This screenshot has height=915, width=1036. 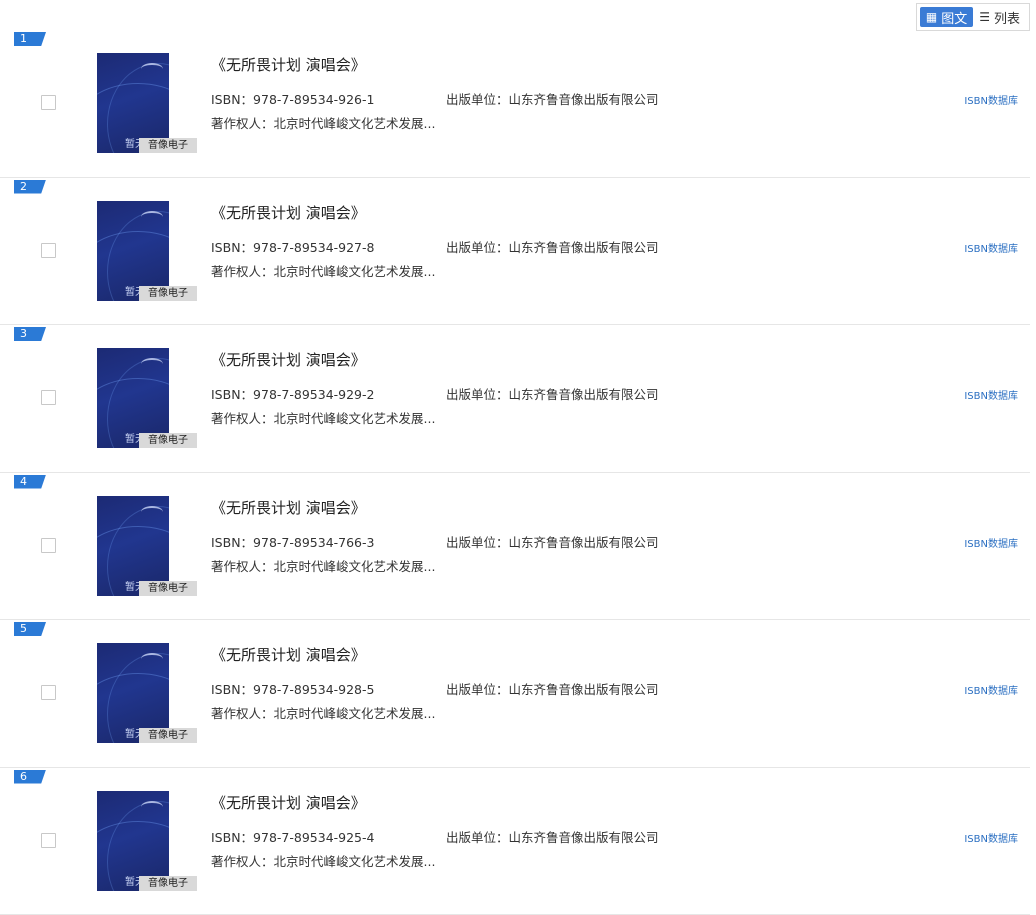 I want to click on isbn-text: ISBN：978-7-89534-926-1, so click(x=292, y=98).